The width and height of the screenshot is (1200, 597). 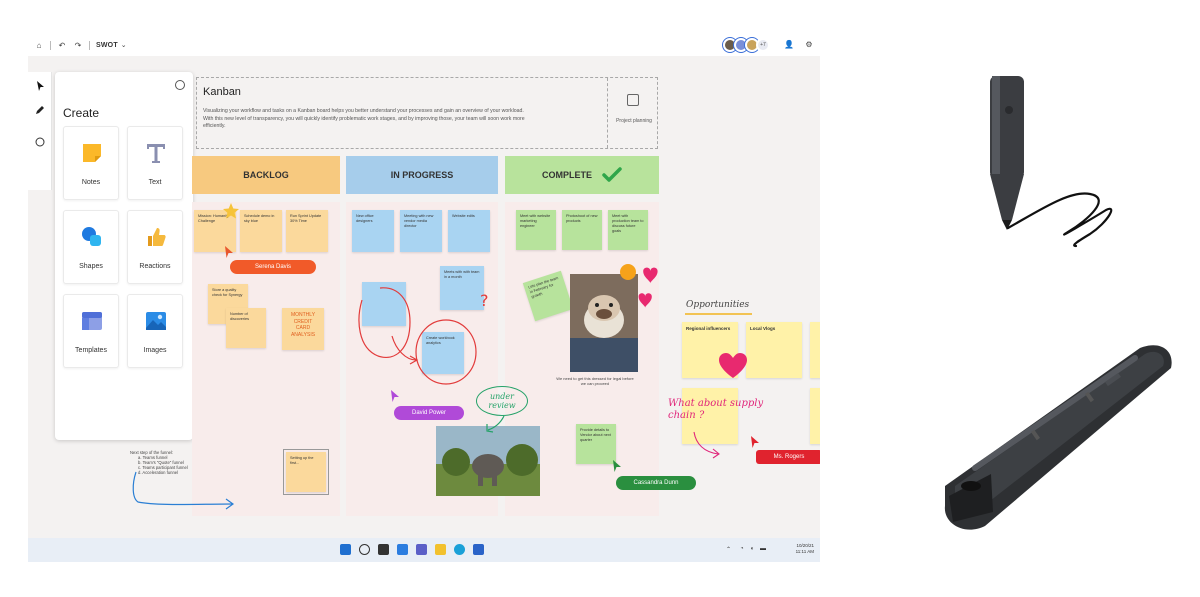 What do you see at coordinates (566, 175) in the screenshot?
I see `column-title: COMPLETE` at bounding box center [566, 175].